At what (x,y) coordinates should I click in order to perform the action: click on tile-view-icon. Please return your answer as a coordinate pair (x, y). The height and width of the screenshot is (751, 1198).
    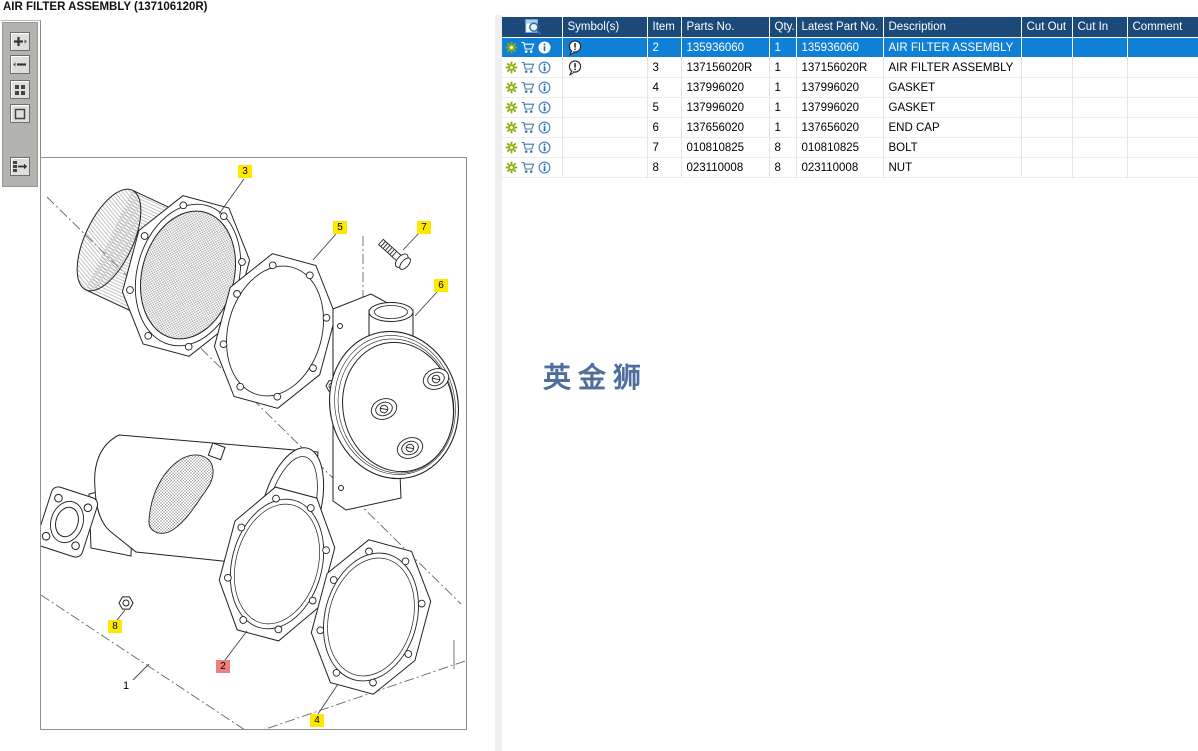
    Looking at the image, I should click on (20, 89).